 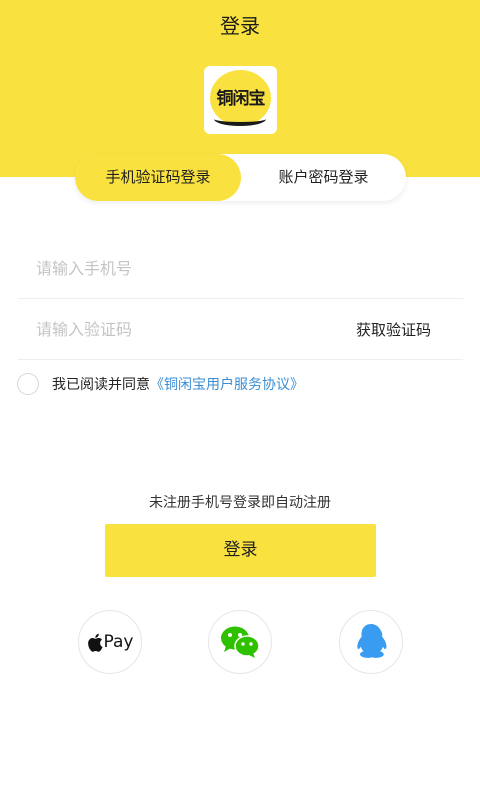 I want to click on page-title: 登录, so click(x=240, y=26).